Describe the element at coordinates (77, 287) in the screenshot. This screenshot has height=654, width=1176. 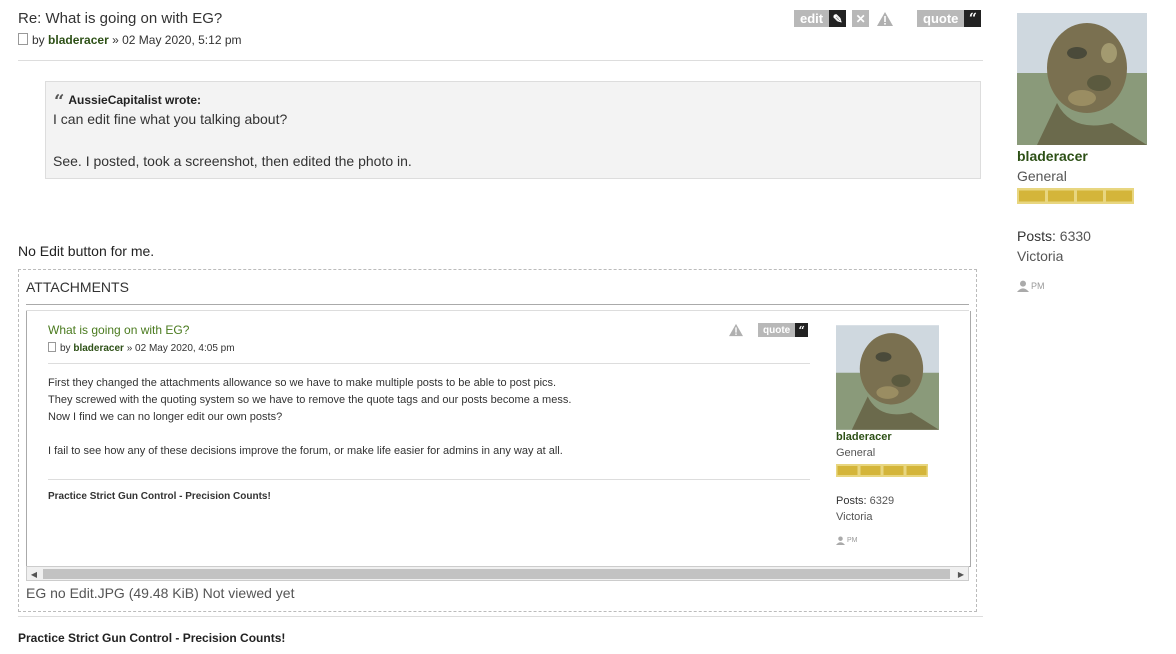
I see `attachments-title: ATTACHMENTS` at that location.